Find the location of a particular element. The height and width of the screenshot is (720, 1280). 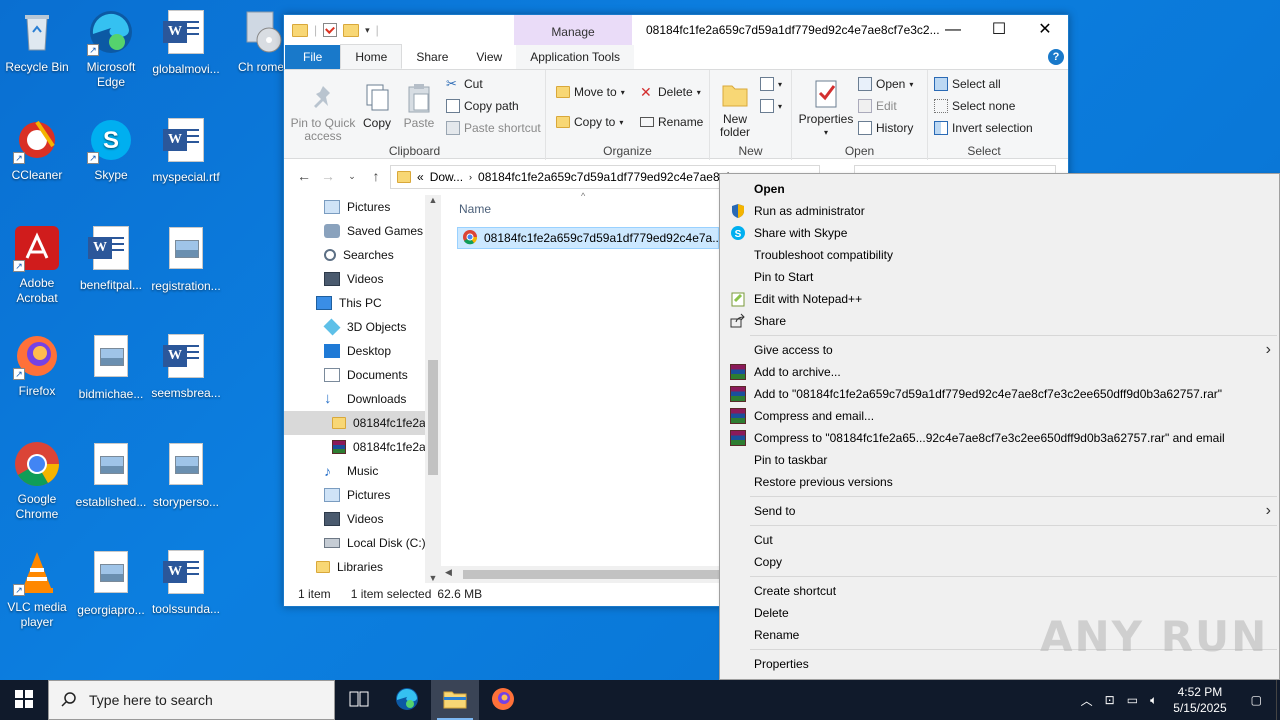

nav-item-searches: Searches is located at coordinates (361, 255).